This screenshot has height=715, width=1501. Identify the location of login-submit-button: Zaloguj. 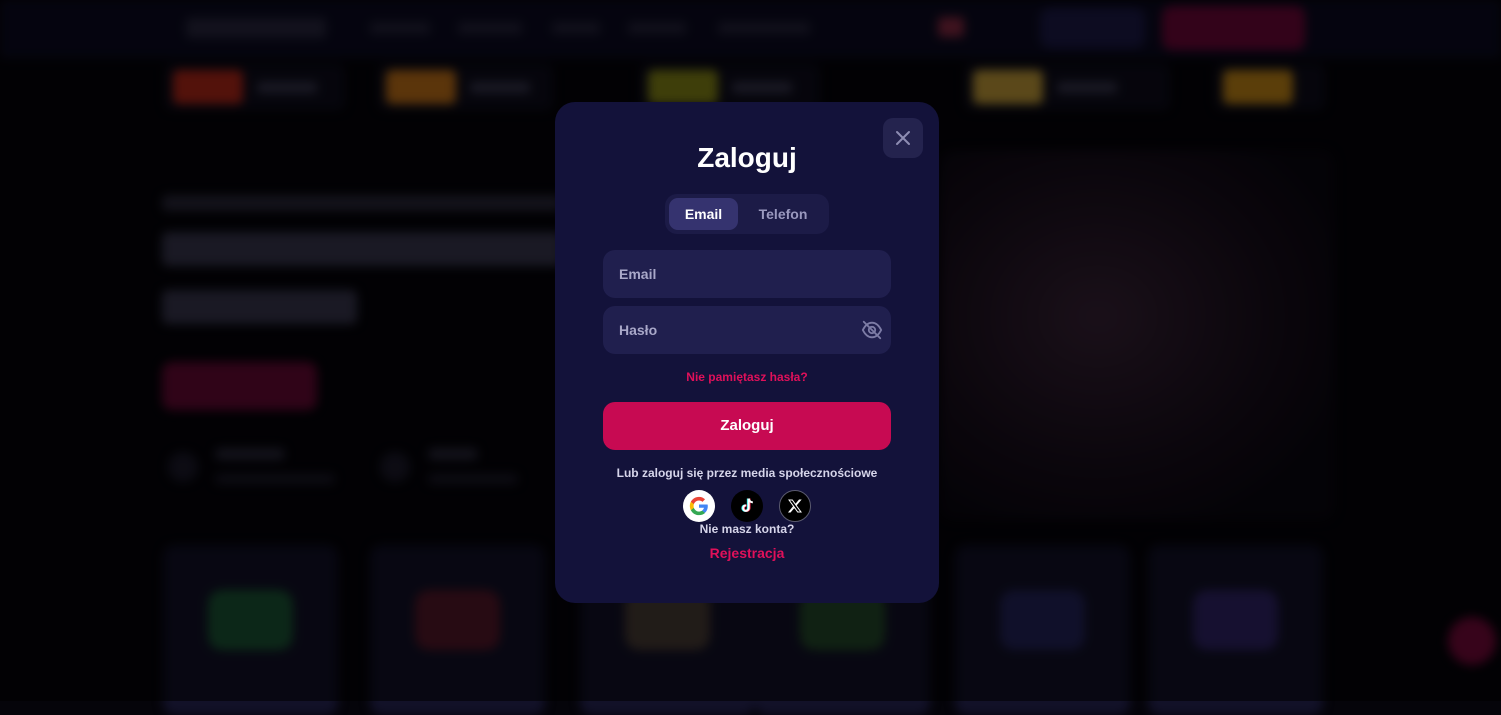
(747, 426).